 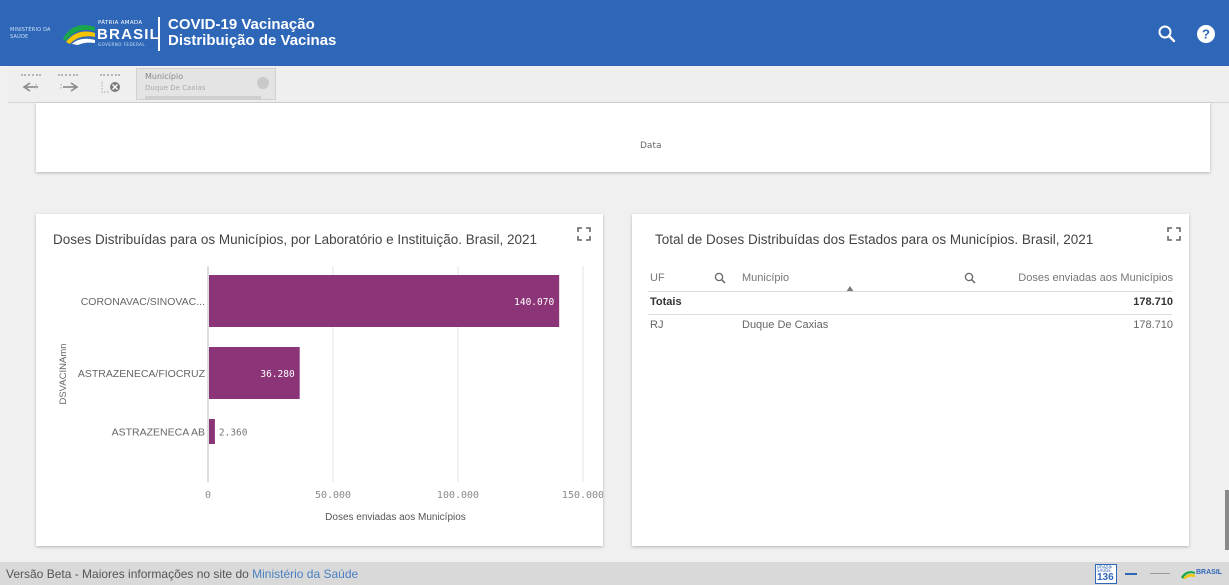 I want to click on clear-selections-button, so click(x=111, y=85).